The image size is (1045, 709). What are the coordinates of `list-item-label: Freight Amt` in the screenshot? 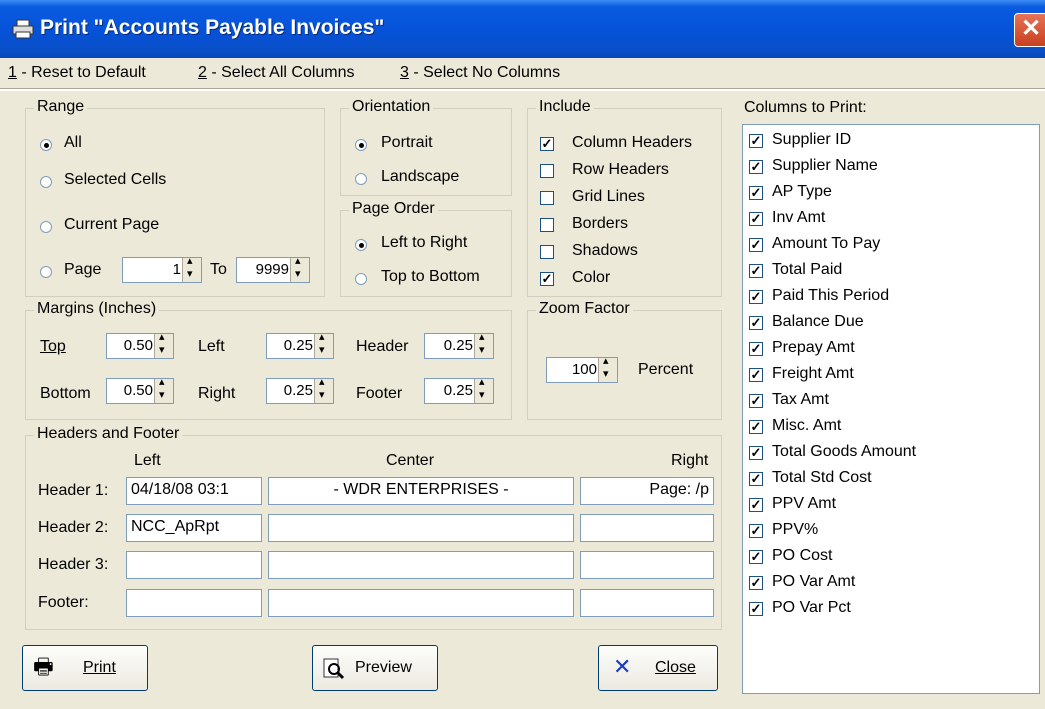 It's located at (813, 373).